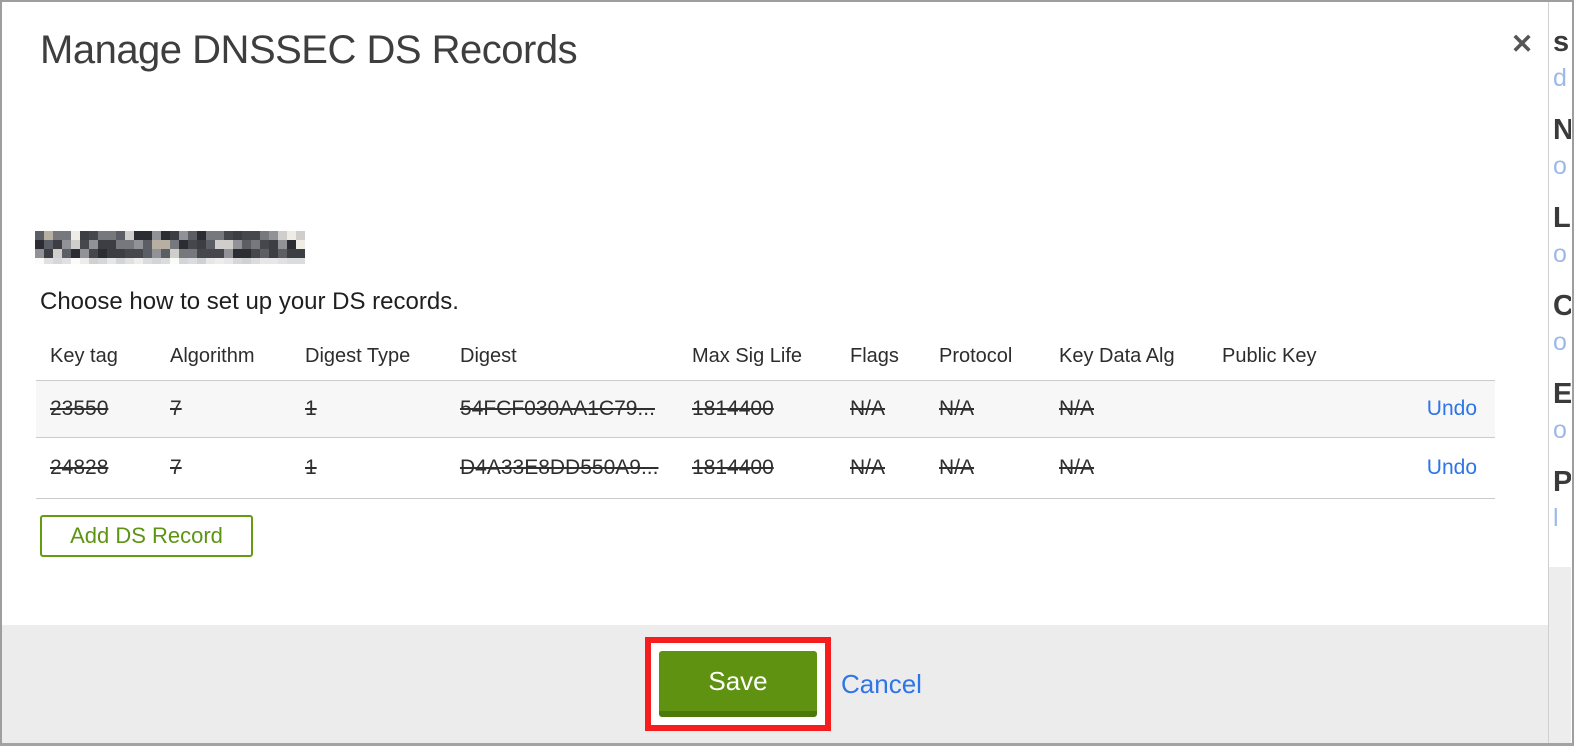 This screenshot has height=746, width=1574. Describe the element at coordinates (358, 355) in the screenshot. I see `header-cell: Digest Type` at that location.